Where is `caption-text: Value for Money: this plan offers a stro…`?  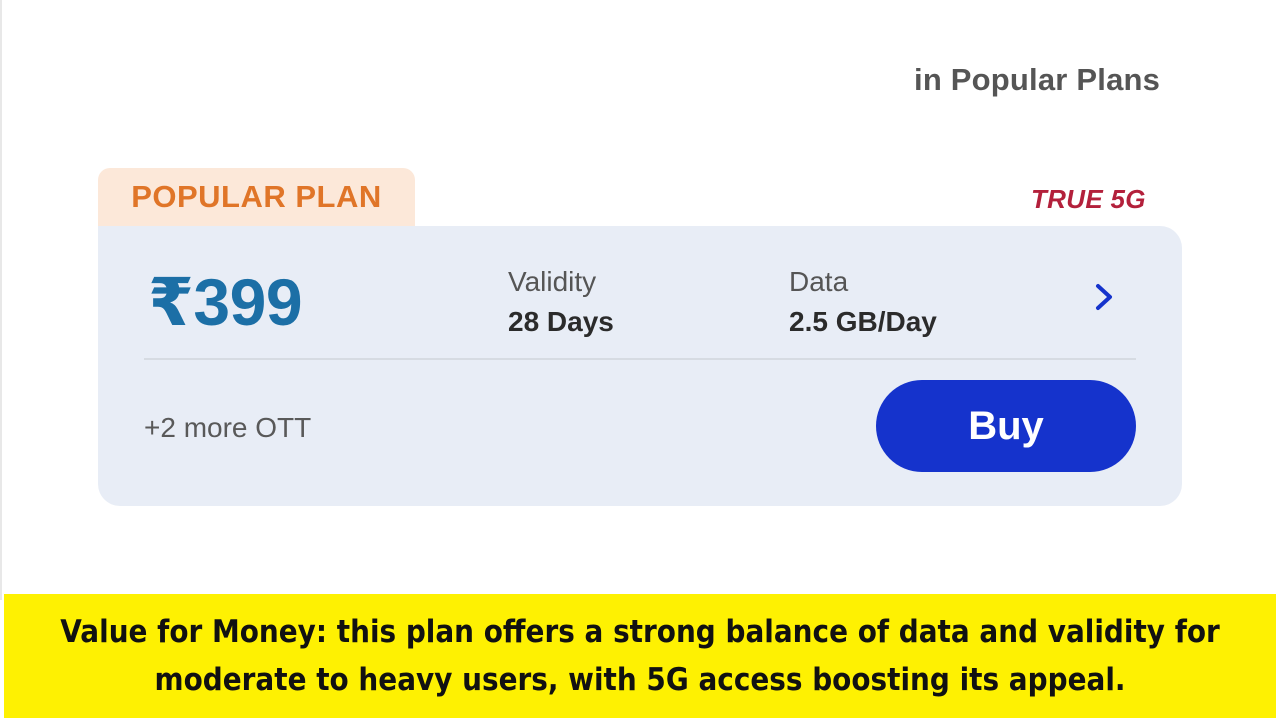 caption-text: Value for Money: this plan offers a stro… is located at coordinates (640, 656).